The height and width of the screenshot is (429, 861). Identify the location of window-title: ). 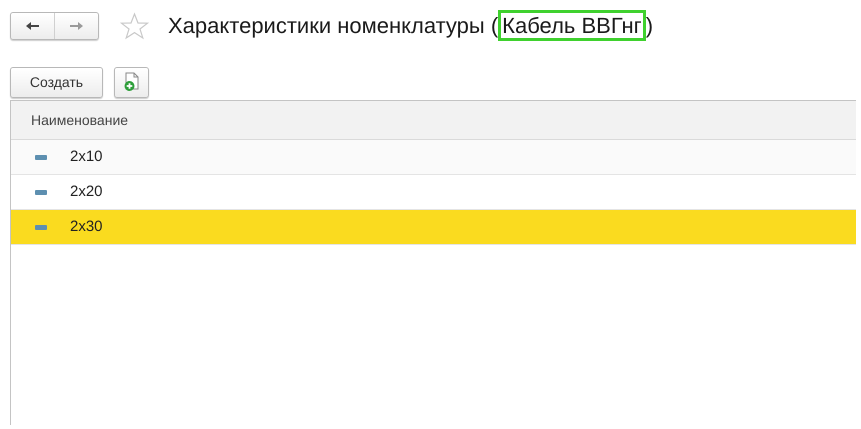
(650, 25).